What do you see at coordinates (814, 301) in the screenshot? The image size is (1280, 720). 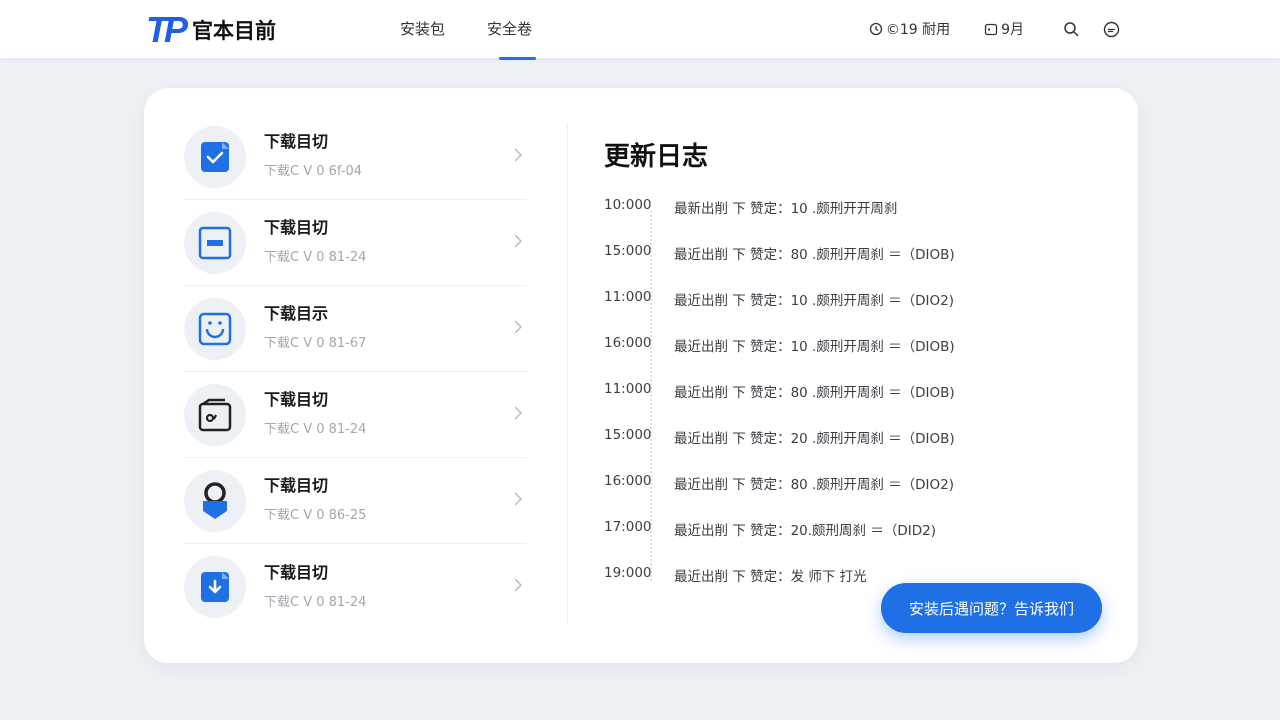 I see `entry-text: 最近出削 下 赞定：10 .颇刑开周刹 ＝（DIO2)` at bounding box center [814, 301].